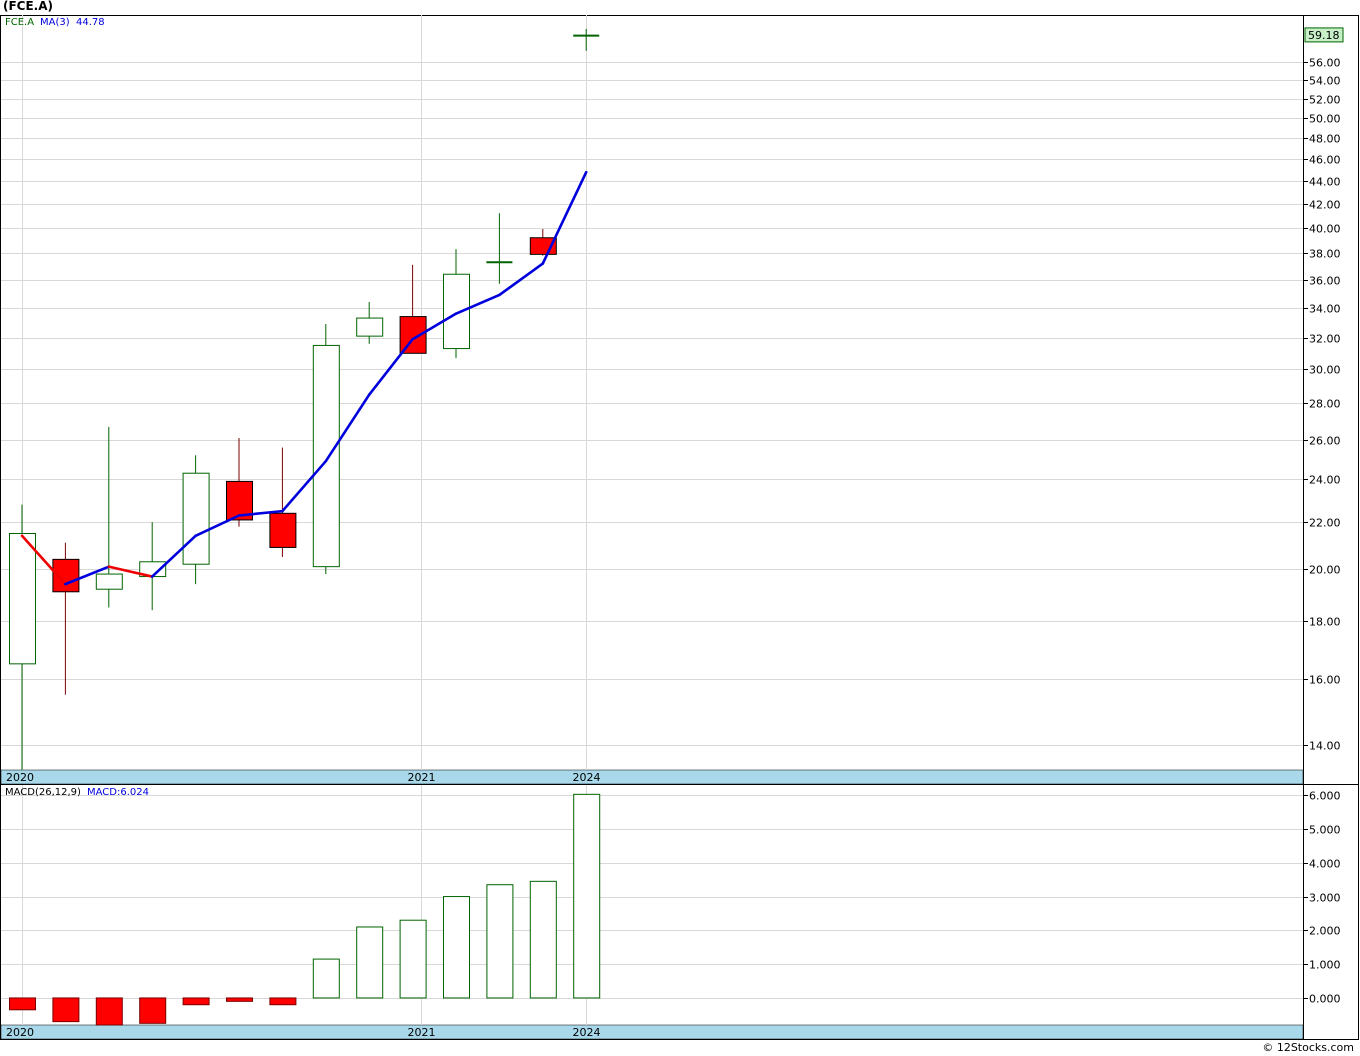 Image resolution: width=1360 pixels, height=1056 pixels. What do you see at coordinates (1325, 281) in the screenshot?
I see `price-y-tick-label: 36.00` at bounding box center [1325, 281].